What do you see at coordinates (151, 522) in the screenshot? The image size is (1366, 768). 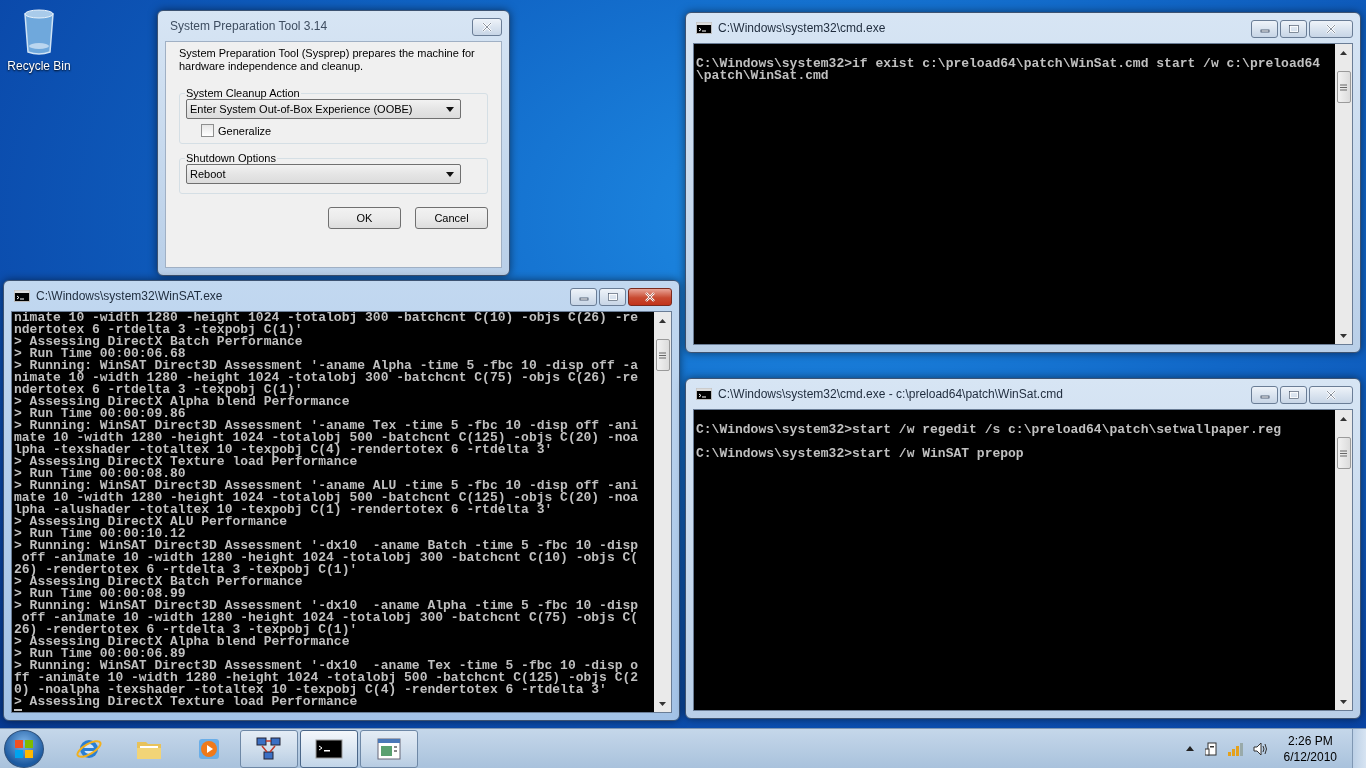 I see `console-line: > Assessing DirectX ALU Performance` at bounding box center [151, 522].